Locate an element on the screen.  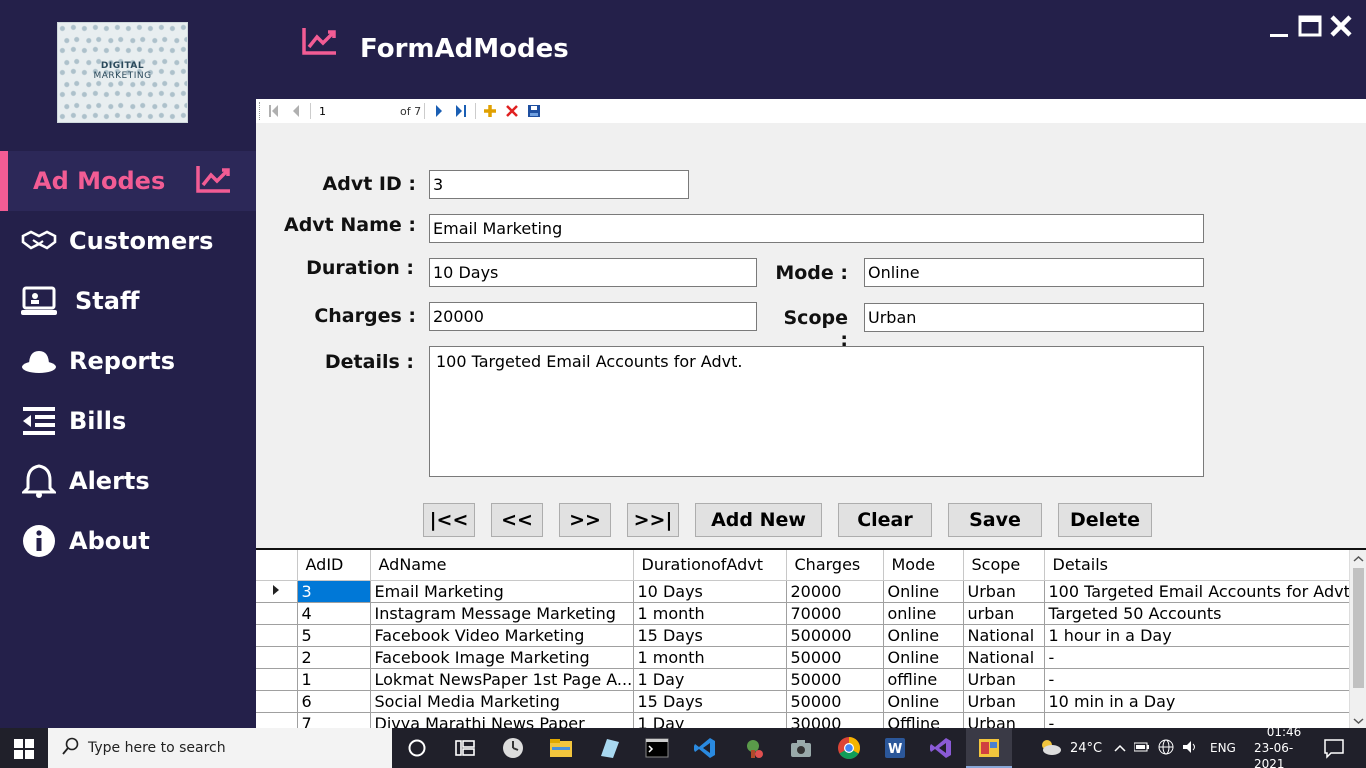
notifications-icon is located at coordinates (1334, 748).